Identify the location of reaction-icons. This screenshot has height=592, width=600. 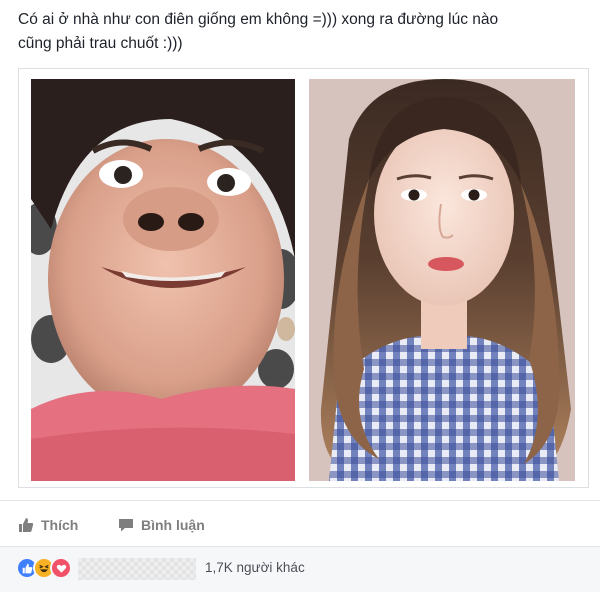
(44, 568).